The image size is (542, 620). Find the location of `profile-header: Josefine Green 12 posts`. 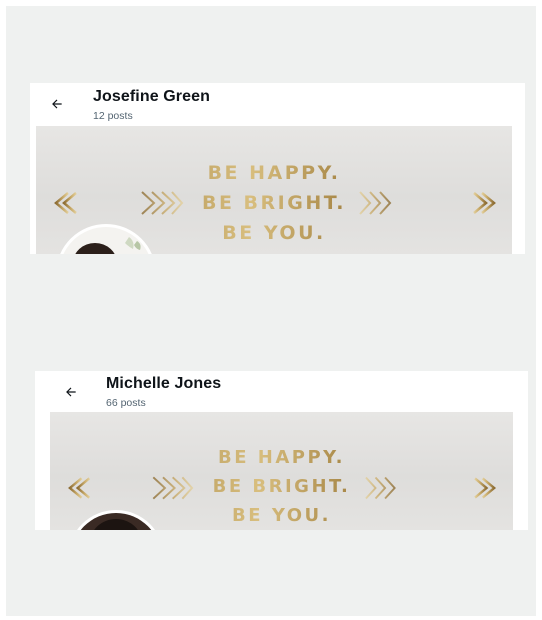

profile-header: Josefine Green 12 posts is located at coordinates (277, 104).